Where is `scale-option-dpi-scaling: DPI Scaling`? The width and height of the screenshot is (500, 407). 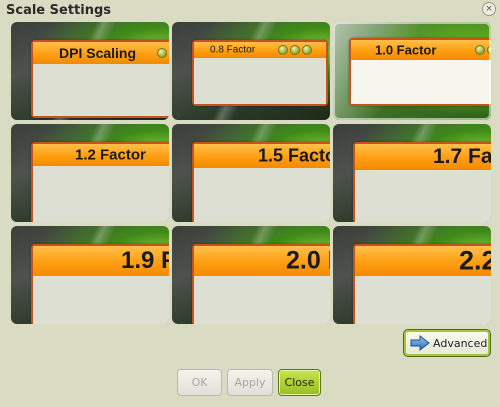 scale-option-dpi-scaling: DPI Scaling is located at coordinates (90, 71).